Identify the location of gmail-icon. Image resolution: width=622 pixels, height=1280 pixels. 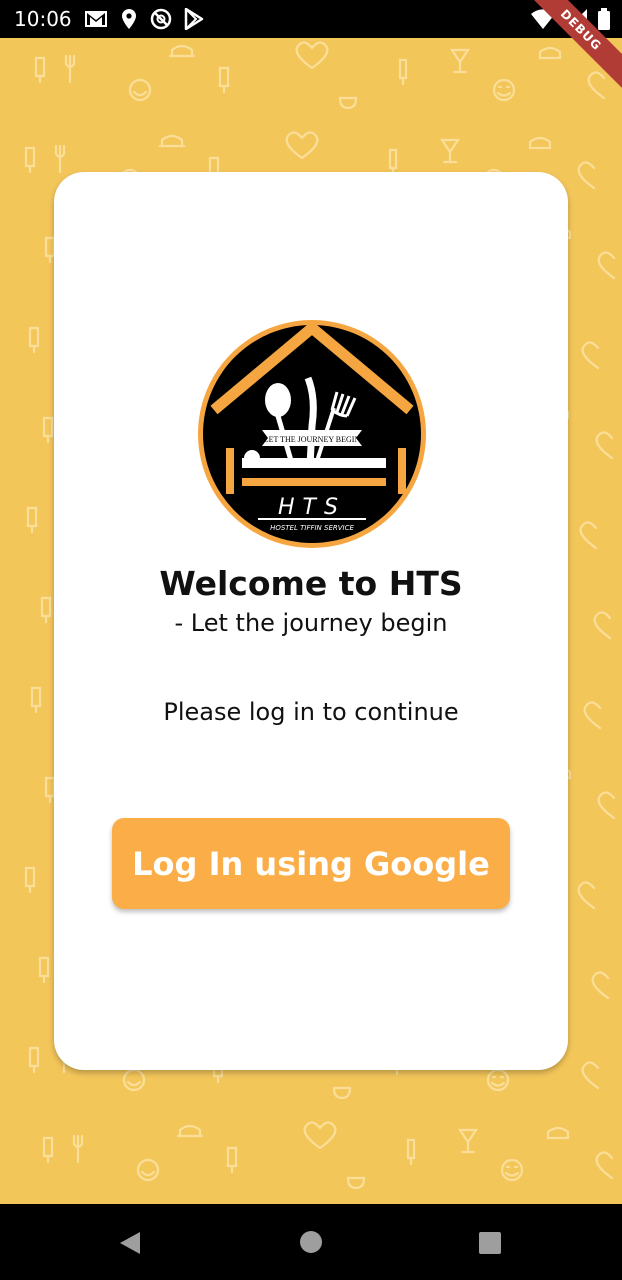
(96, 19).